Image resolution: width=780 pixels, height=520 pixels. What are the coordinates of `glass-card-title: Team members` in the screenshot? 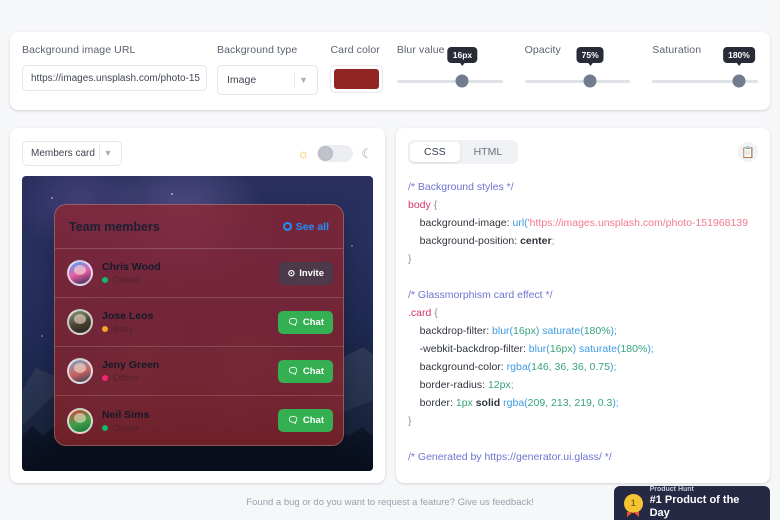 It's located at (114, 226).